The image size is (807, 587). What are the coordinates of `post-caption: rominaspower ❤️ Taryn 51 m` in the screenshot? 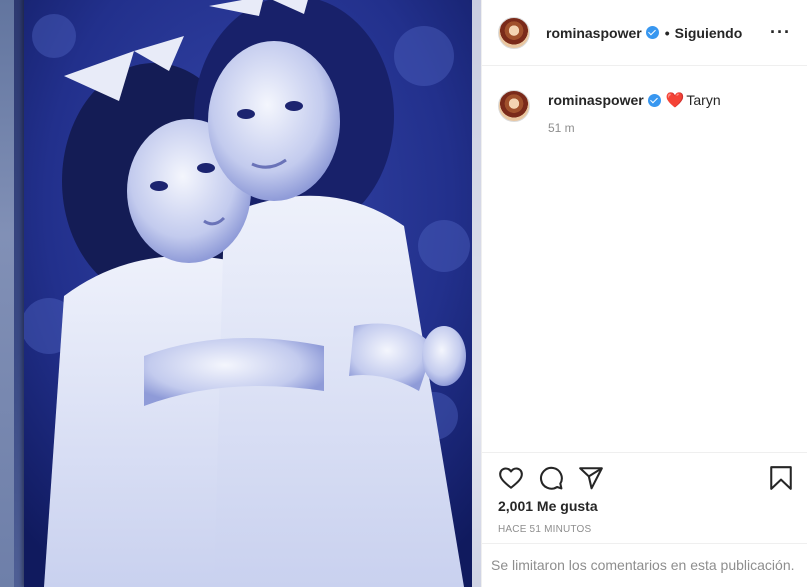 It's located at (644, 100).